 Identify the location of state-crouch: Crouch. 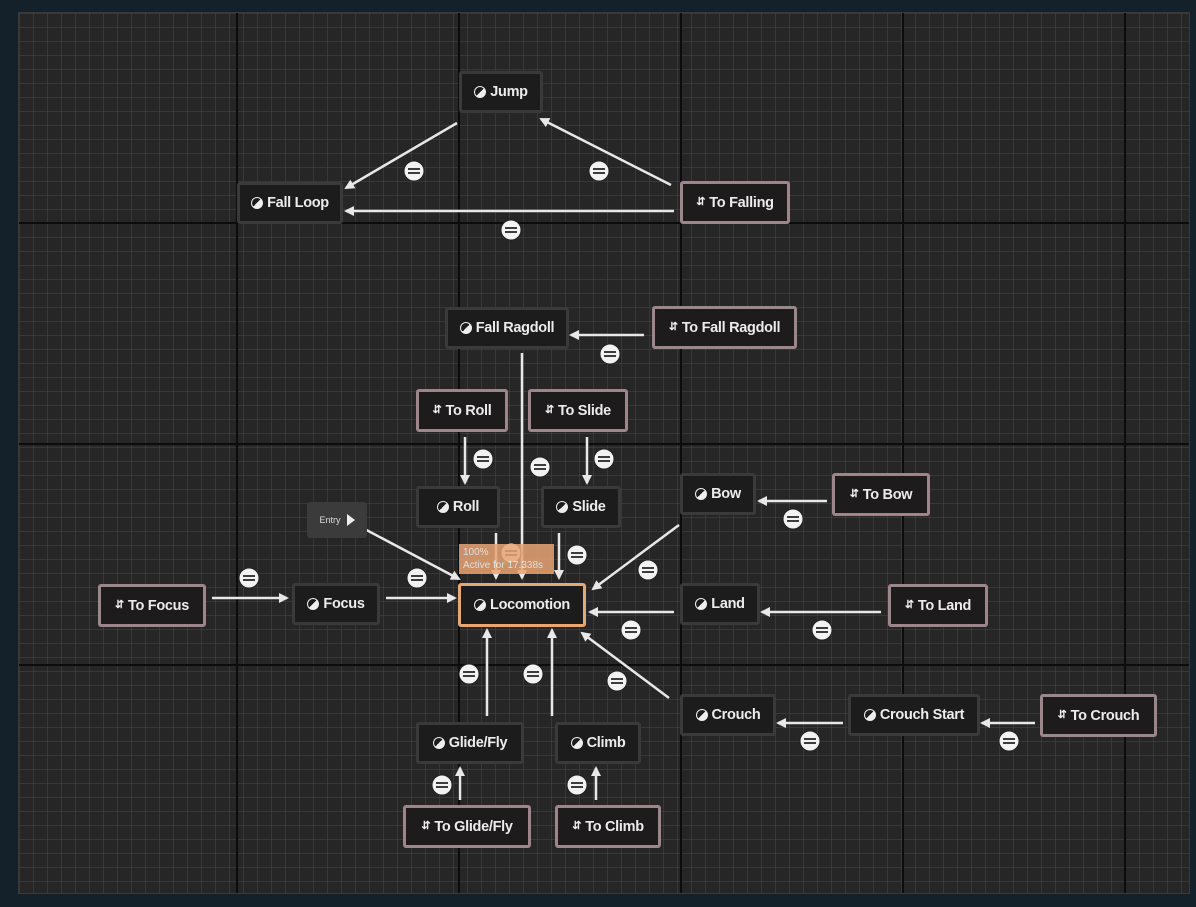
(728, 715).